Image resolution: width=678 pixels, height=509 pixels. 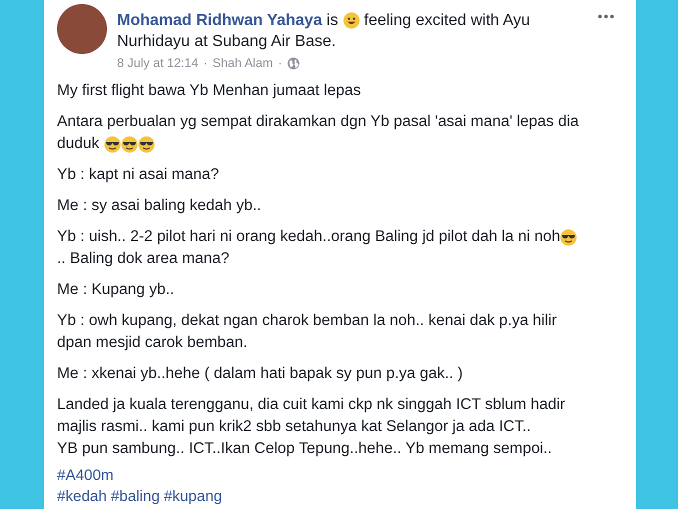 What do you see at coordinates (193, 496) in the screenshot?
I see `hashtag-link: #kupang` at bounding box center [193, 496].